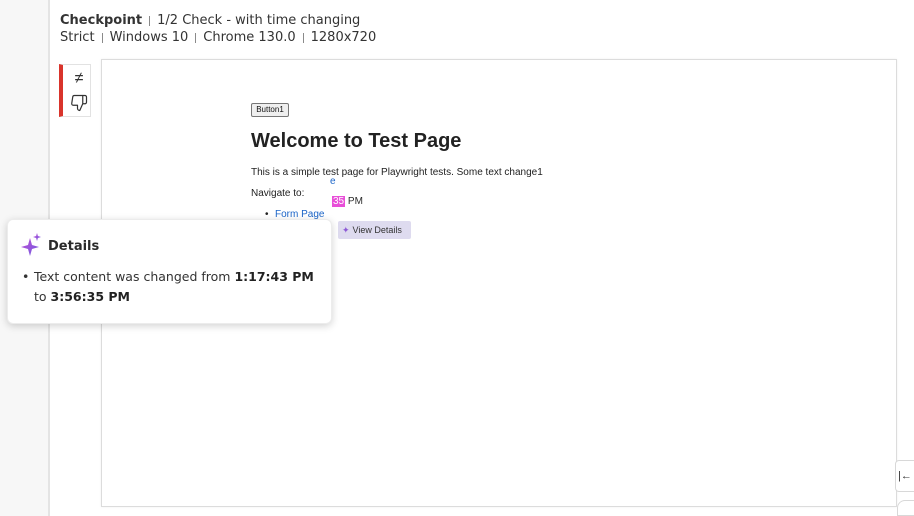  Describe the element at coordinates (79, 103) in the screenshot. I see `thumbs-down-icon` at that location.